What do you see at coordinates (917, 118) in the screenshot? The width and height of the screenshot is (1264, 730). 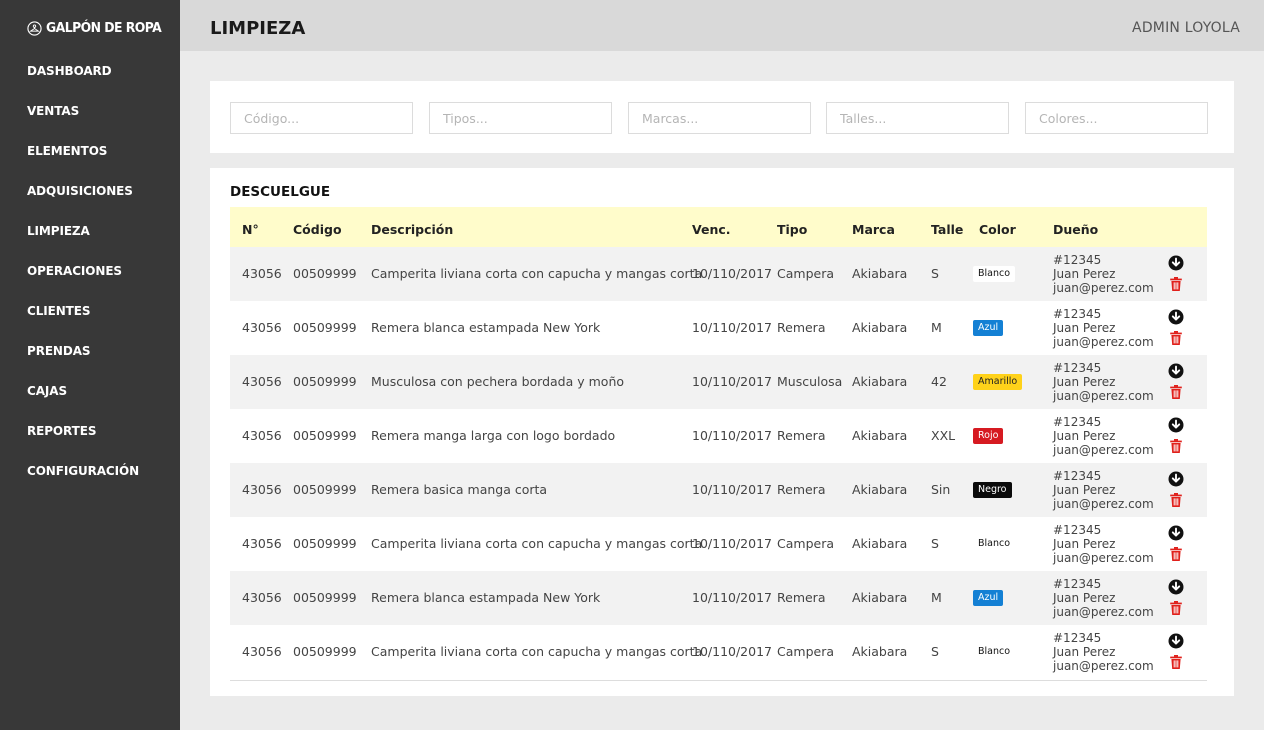 I see `talles-filter-input` at bounding box center [917, 118].